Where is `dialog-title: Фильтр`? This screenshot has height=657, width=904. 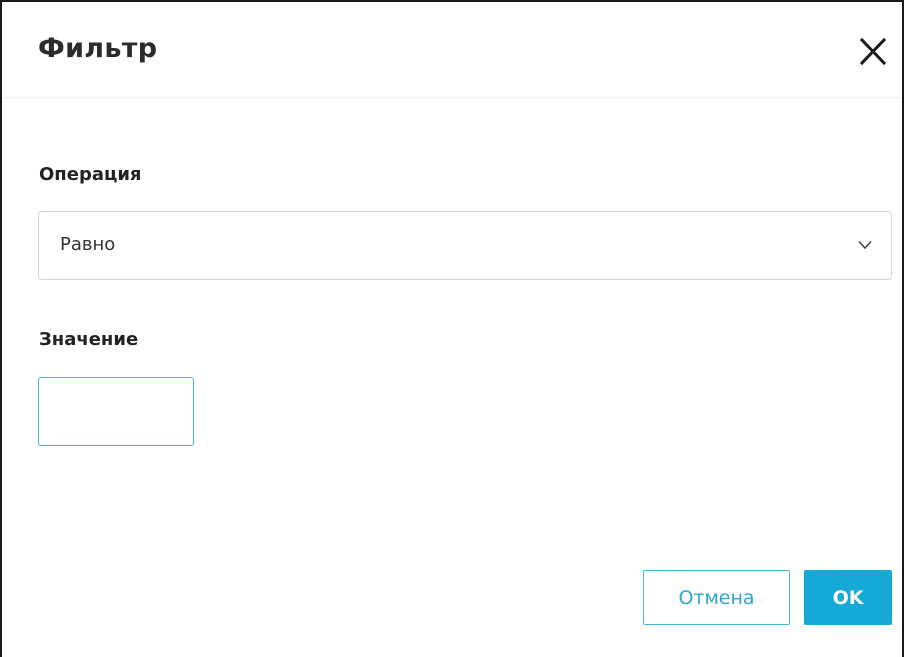
dialog-title: Фильтр is located at coordinates (98, 48).